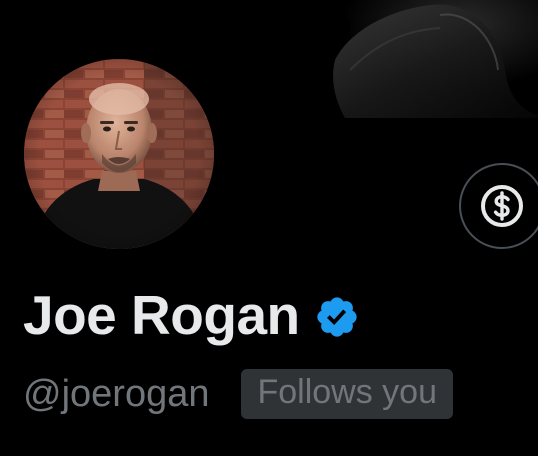  I want to click on avatar, so click(119, 154).